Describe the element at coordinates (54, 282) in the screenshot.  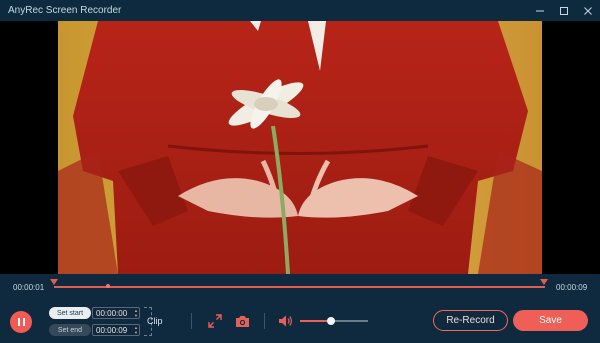
I see `clip-start-marker` at that location.